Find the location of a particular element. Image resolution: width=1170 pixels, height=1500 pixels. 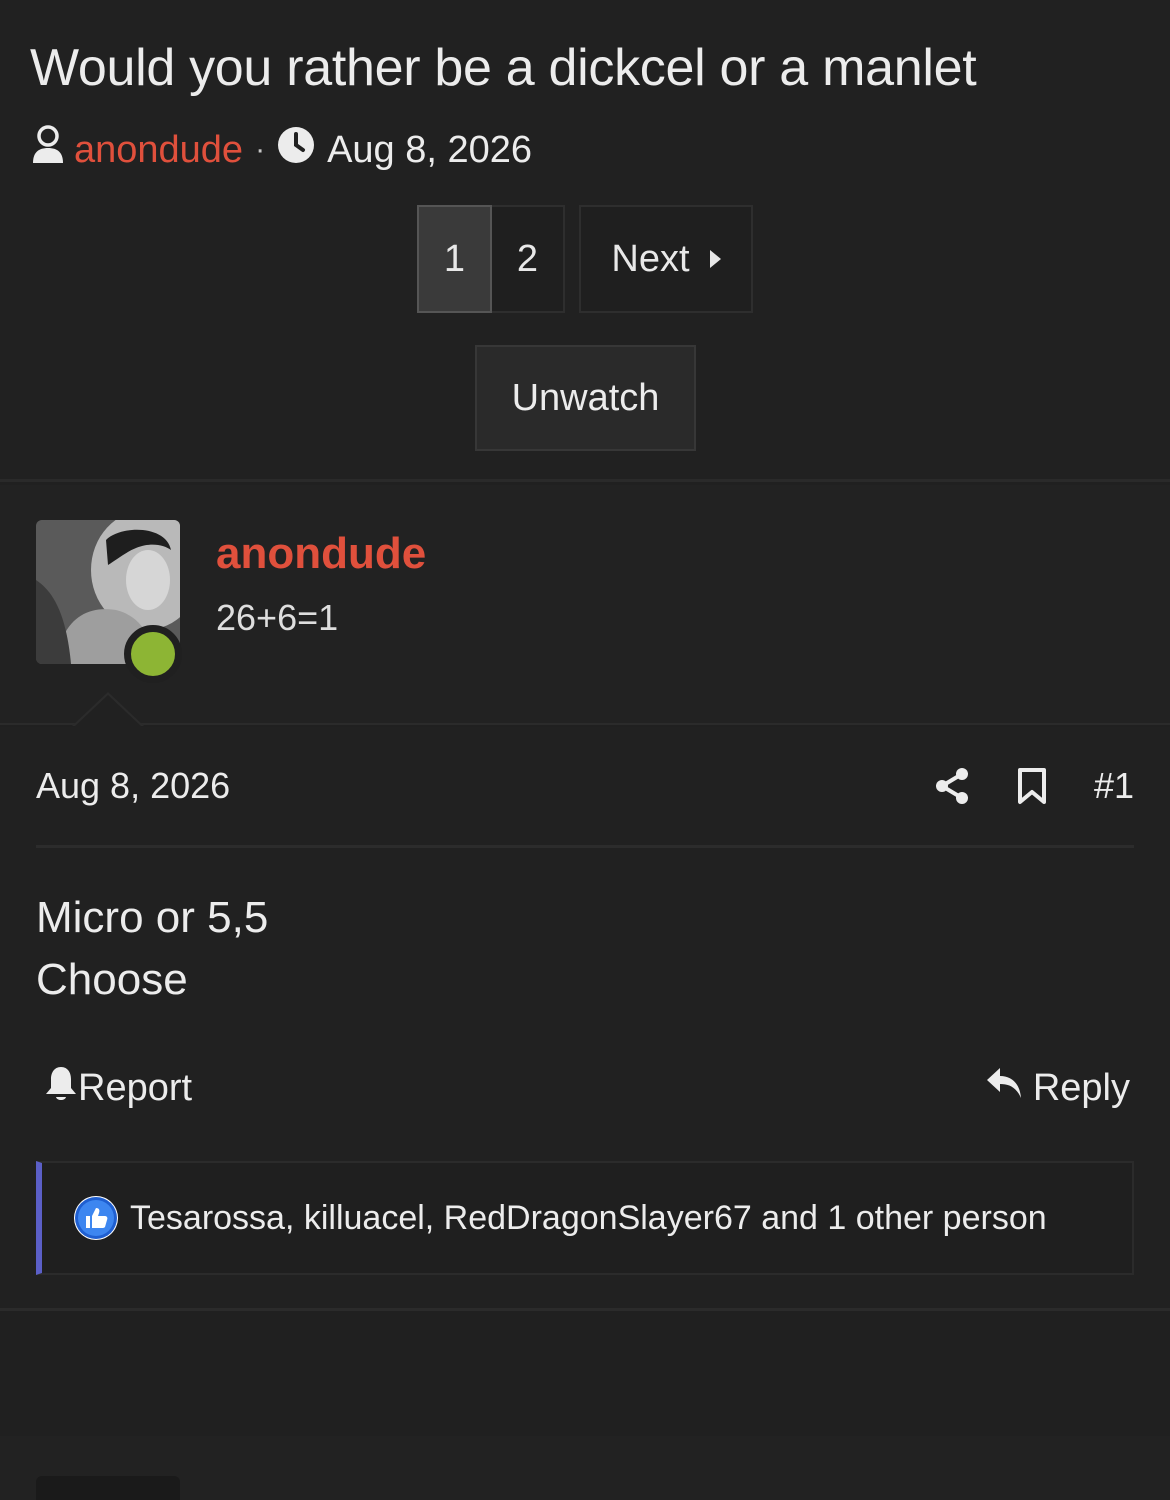

thread-author-link: anondude is located at coordinates (158, 150).